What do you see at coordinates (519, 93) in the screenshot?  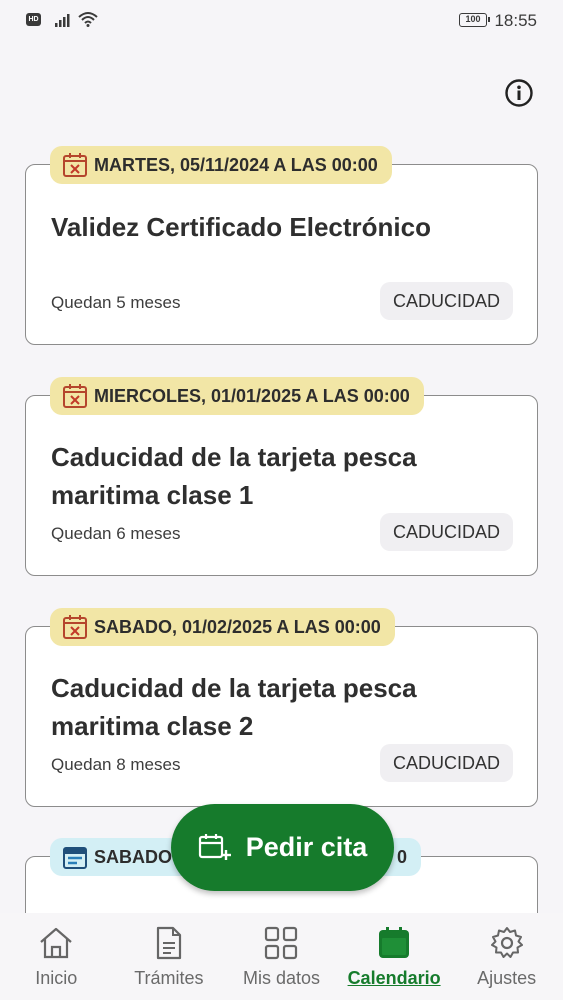 I see `info-icon` at bounding box center [519, 93].